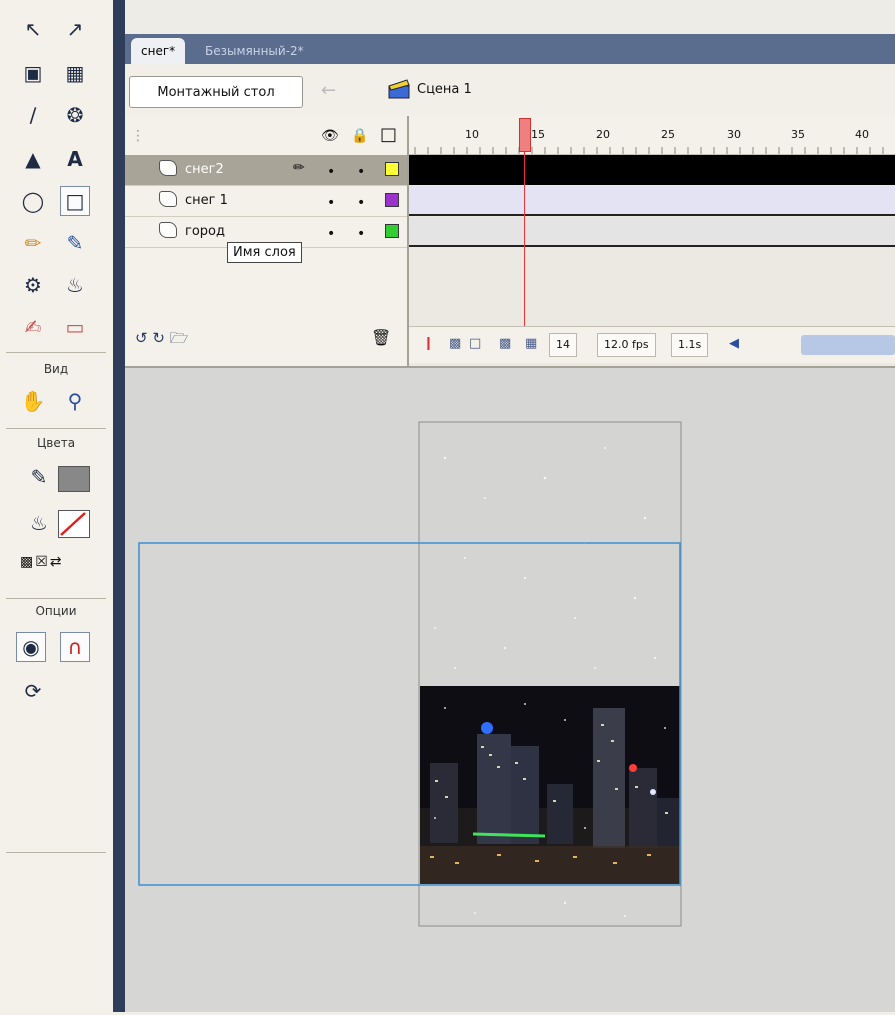 The image size is (895, 1015). Describe the element at coordinates (75, 115) in the screenshot. I see `lasso-tool-icon: ❂` at that location.